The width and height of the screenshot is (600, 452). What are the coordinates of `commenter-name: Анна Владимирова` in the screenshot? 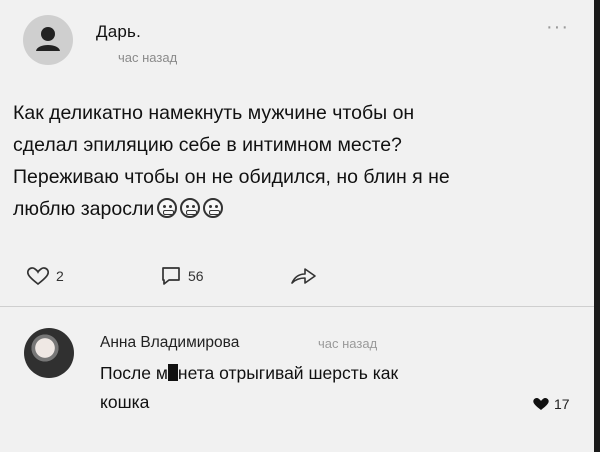 It's located at (169, 343).